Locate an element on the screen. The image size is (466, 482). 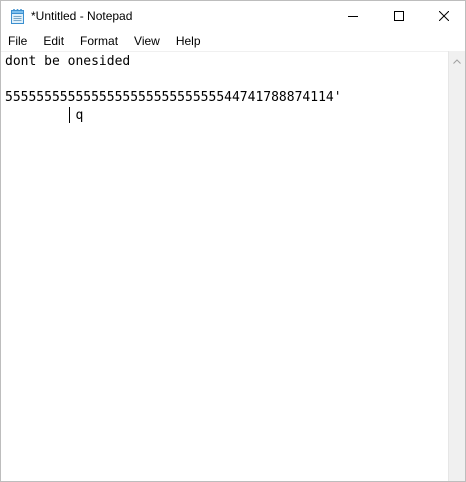
close-icon is located at coordinates (444, 16).